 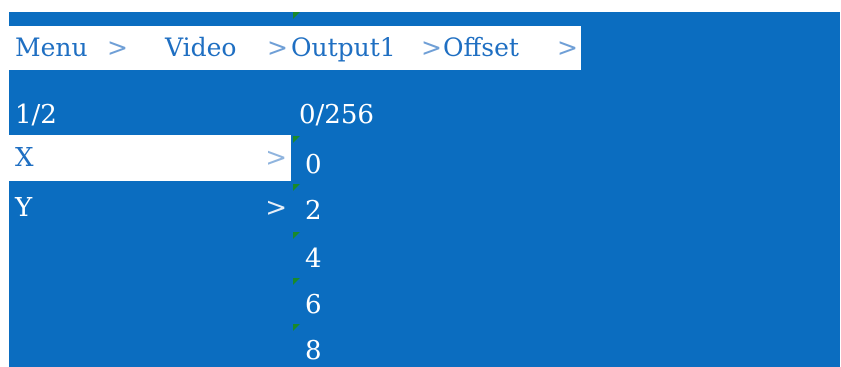 I want to click on value-item: 6, so click(x=335, y=305).